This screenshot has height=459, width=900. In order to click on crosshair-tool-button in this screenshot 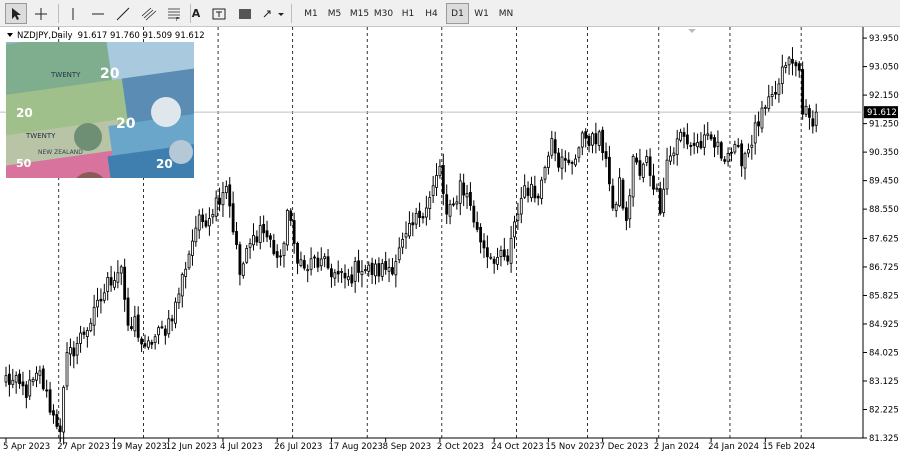, I will do `click(41, 13)`.